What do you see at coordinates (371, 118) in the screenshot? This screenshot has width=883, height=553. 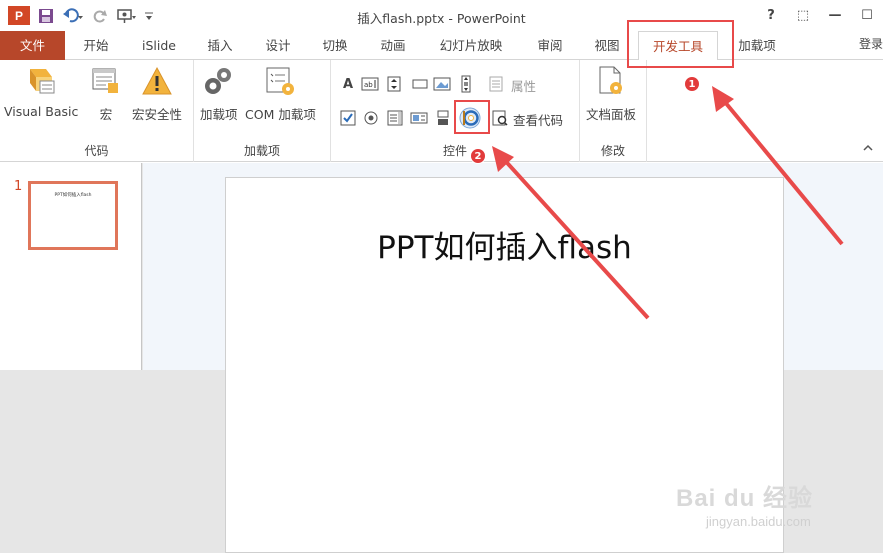 I see `option-button-icon` at bounding box center [371, 118].